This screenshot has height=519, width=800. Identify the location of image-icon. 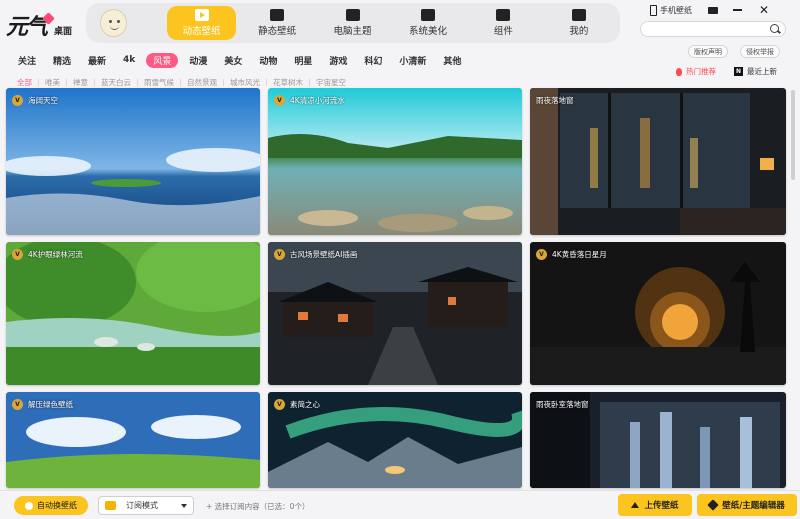
(277, 15).